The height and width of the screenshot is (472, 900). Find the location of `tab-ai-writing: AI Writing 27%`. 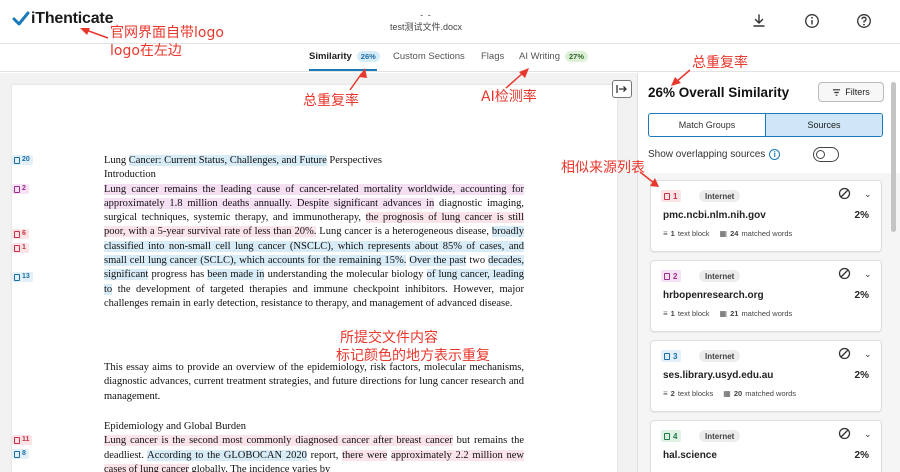

tab-ai-writing: AI Writing 27% is located at coordinates (554, 56).